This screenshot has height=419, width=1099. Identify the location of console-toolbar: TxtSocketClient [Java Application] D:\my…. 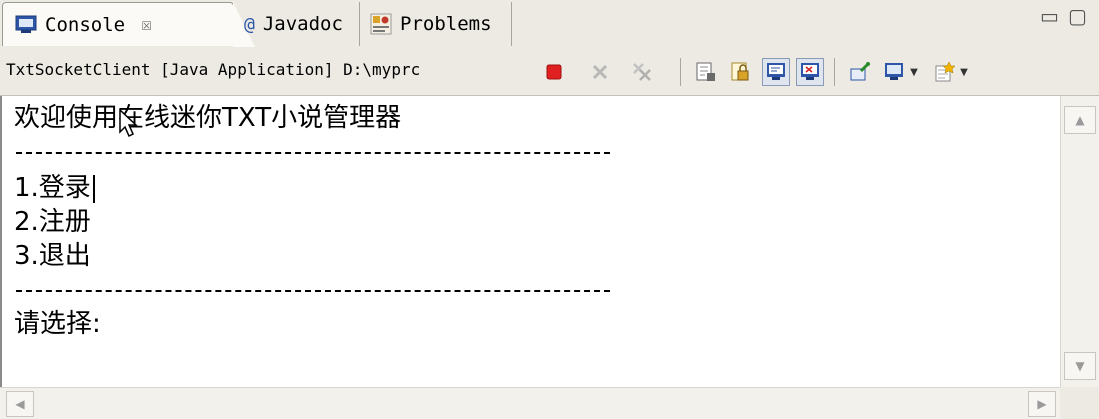
(549, 72).